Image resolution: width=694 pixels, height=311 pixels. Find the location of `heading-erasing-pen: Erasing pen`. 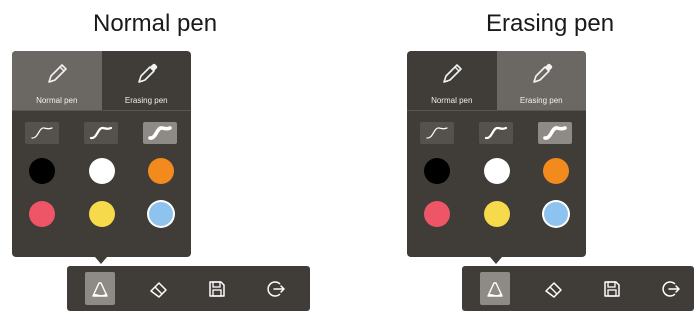

heading-erasing-pen: Erasing pen is located at coordinates (550, 23).